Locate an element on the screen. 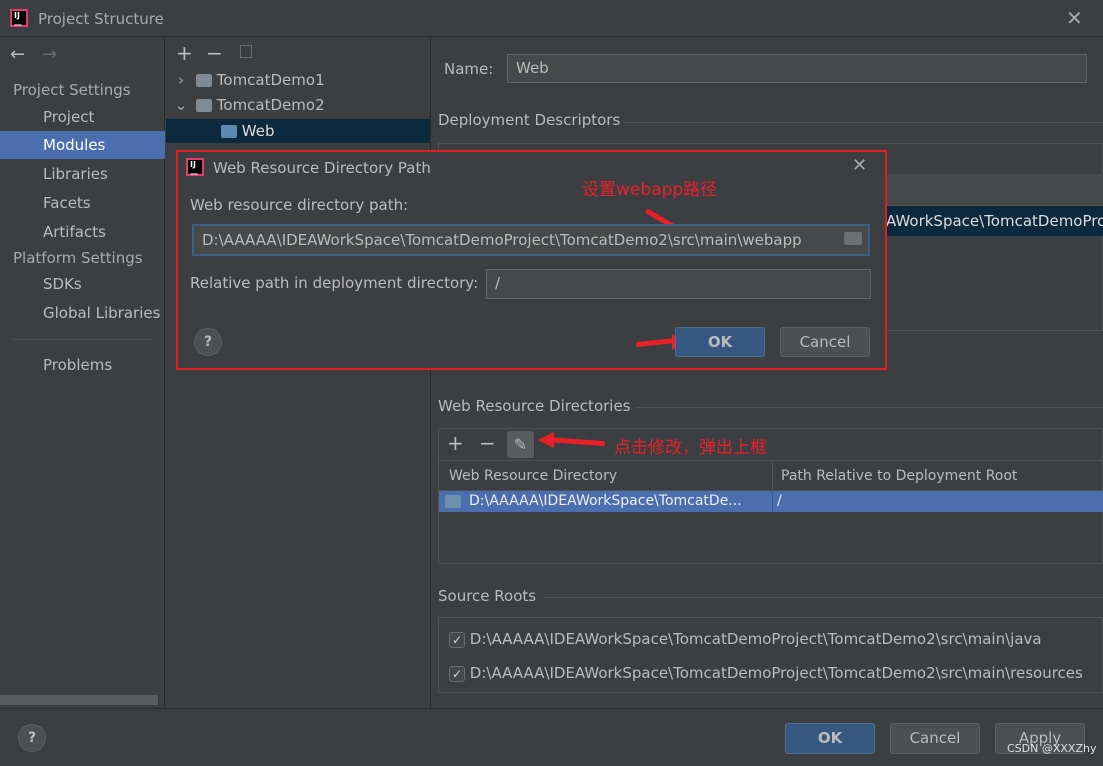  sidebar-item-problems: Problems is located at coordinates (82, 365).